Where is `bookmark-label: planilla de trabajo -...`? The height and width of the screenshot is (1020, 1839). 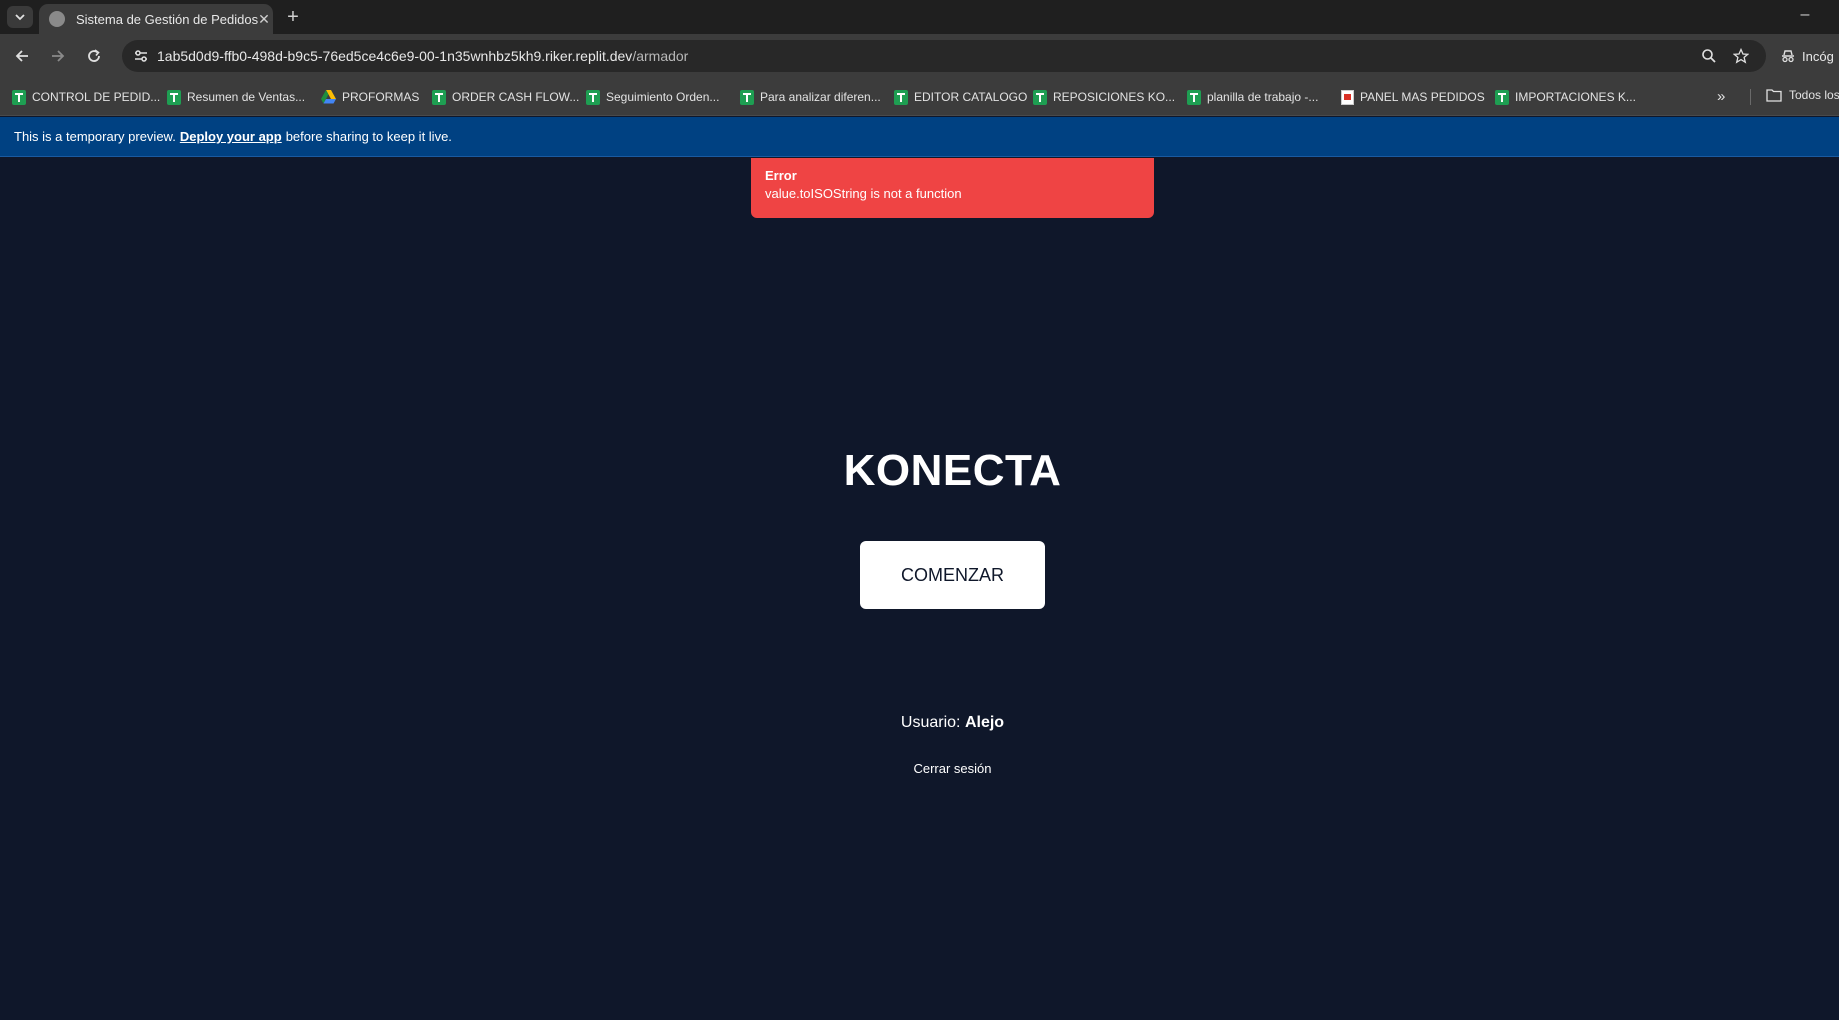
bookmark-label: planilla de trabajo -... is located at coordinates (1263, 97).